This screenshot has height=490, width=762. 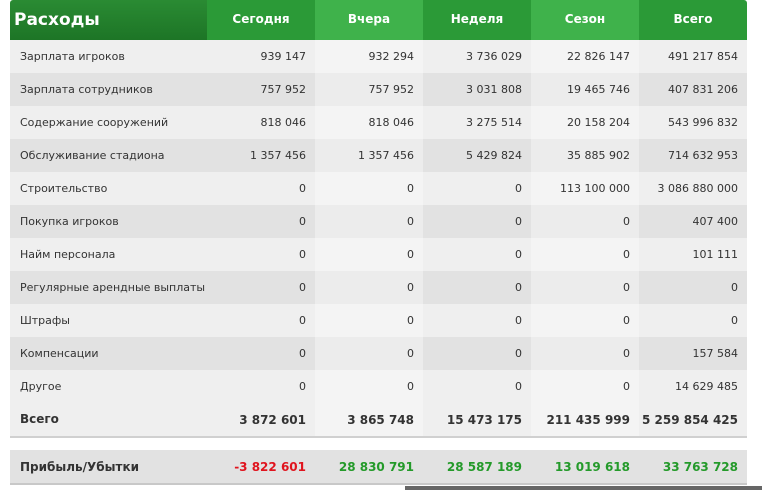 What do you see at coordinates (484, 466) in the screenshot?
I see `profit-loss-cell: 28 587 189` at bounding box center [484, 466].